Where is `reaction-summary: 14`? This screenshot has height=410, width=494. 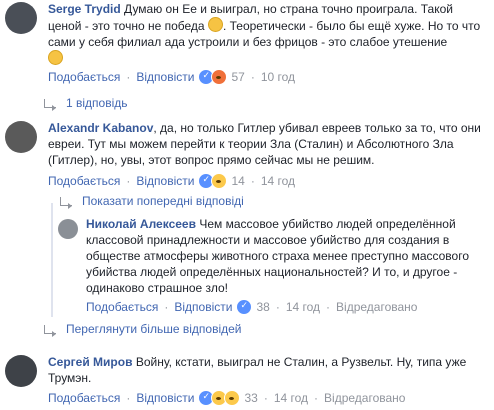 reaction-summary: 14 is located at coordinates (221, 181).